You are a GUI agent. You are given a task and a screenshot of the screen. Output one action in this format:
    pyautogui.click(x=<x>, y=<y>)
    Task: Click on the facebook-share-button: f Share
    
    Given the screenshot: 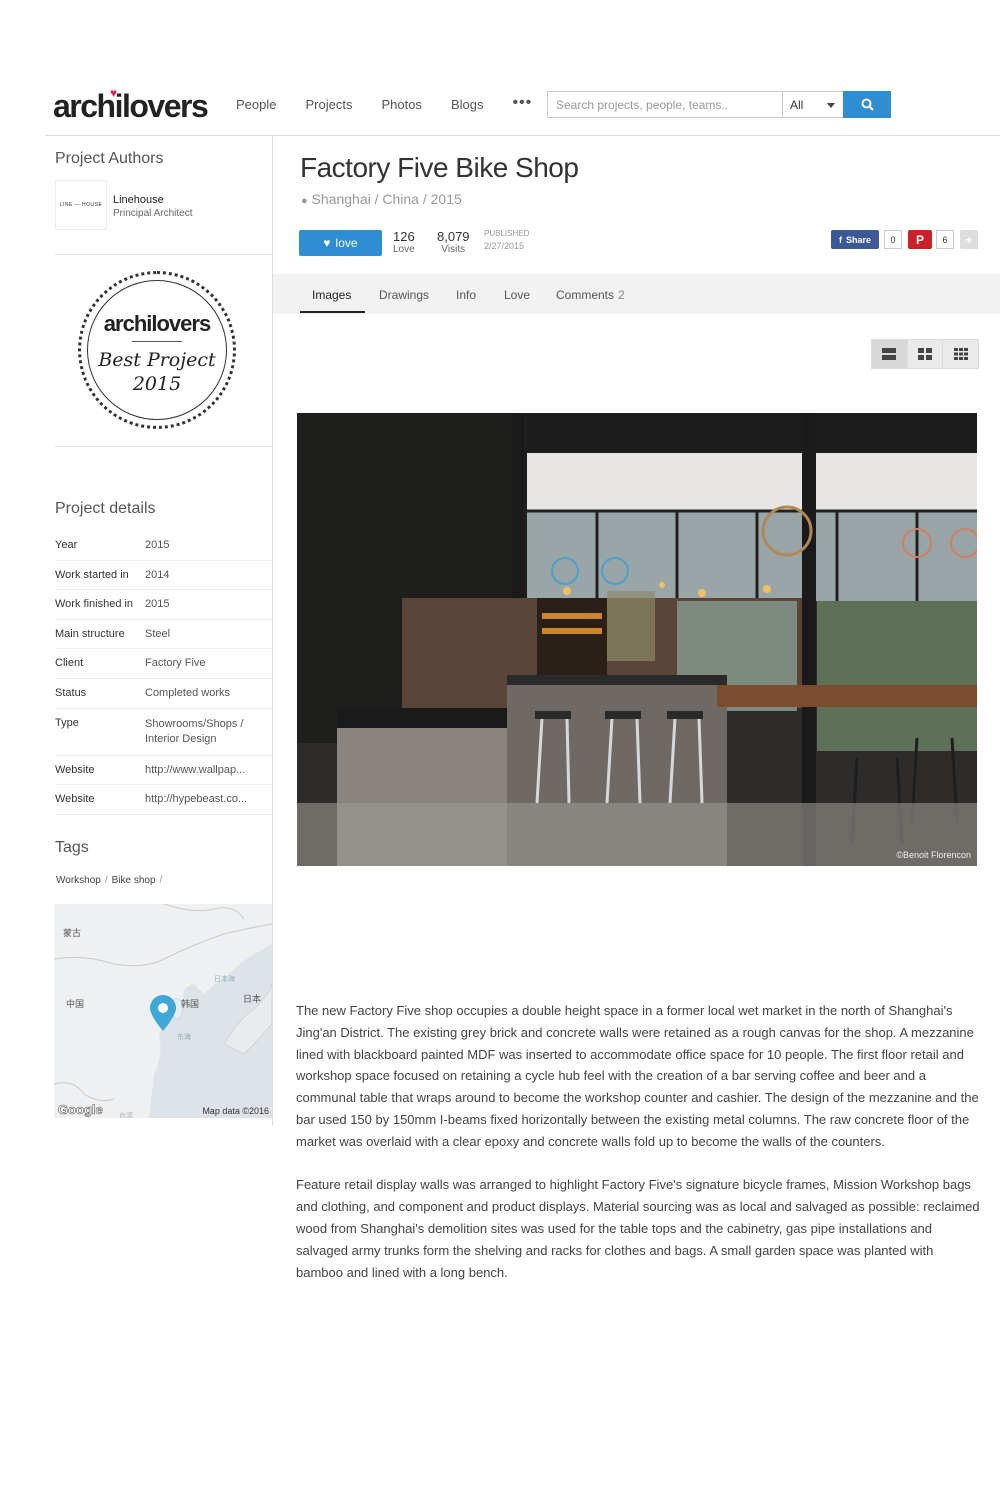 What is the action you would take?
    pyautogui.click(x=855, y=239)
    